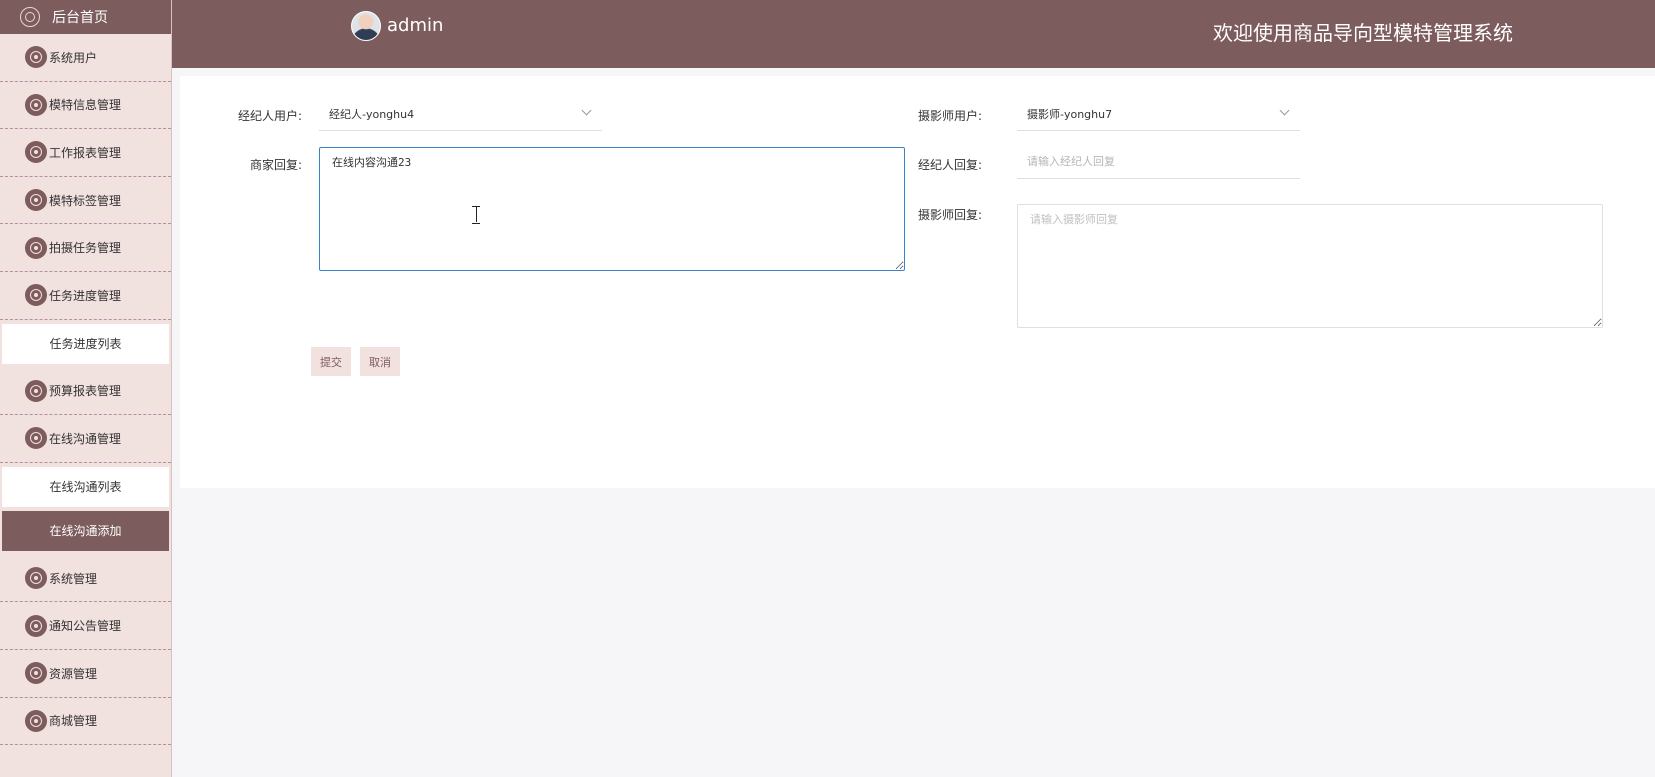 The width and height of the screenshot is (1655, 777). I want to click on sidebar-item-label: 模特信息管理, so click(85, 105).